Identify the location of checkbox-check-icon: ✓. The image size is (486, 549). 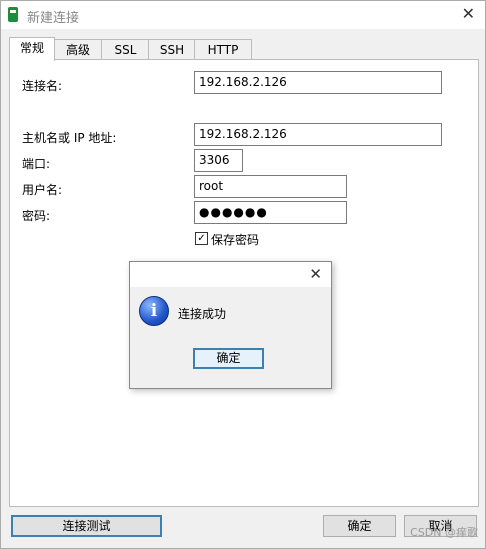
(201, 238).